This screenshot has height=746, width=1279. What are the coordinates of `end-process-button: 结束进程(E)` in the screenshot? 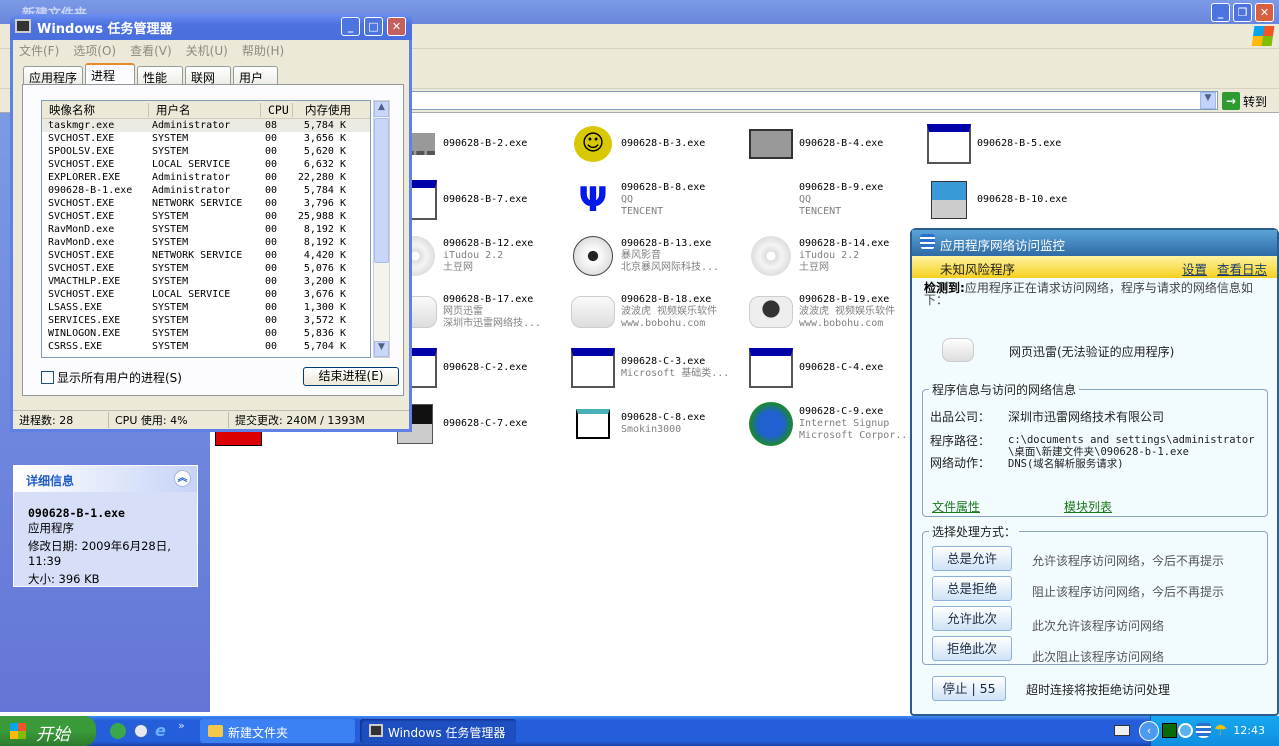 It's located at (351, 376).